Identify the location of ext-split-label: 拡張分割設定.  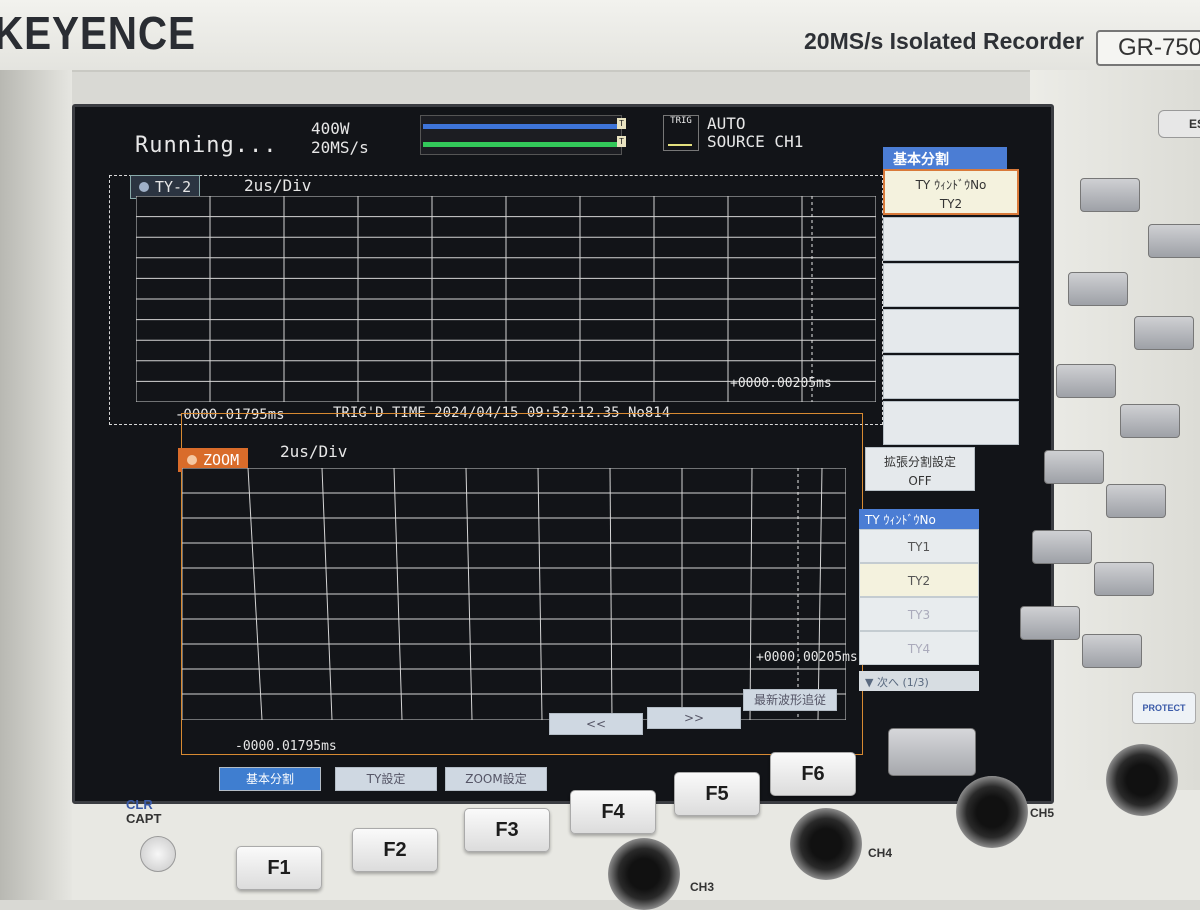
(919, 462).